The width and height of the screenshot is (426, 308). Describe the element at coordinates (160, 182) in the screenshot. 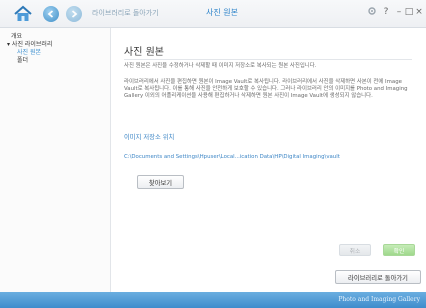

I see `browse-button: 찾아보기` at that location.